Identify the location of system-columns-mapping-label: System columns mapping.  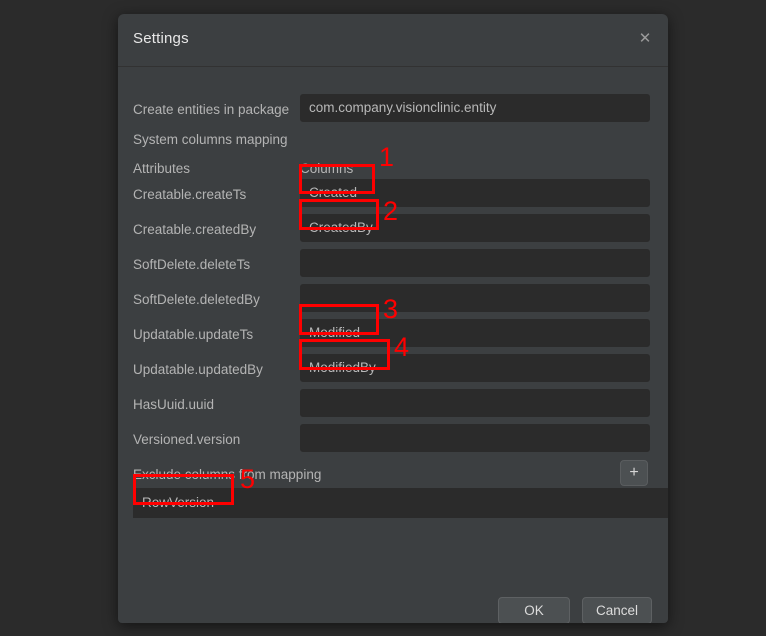
(210, 139).